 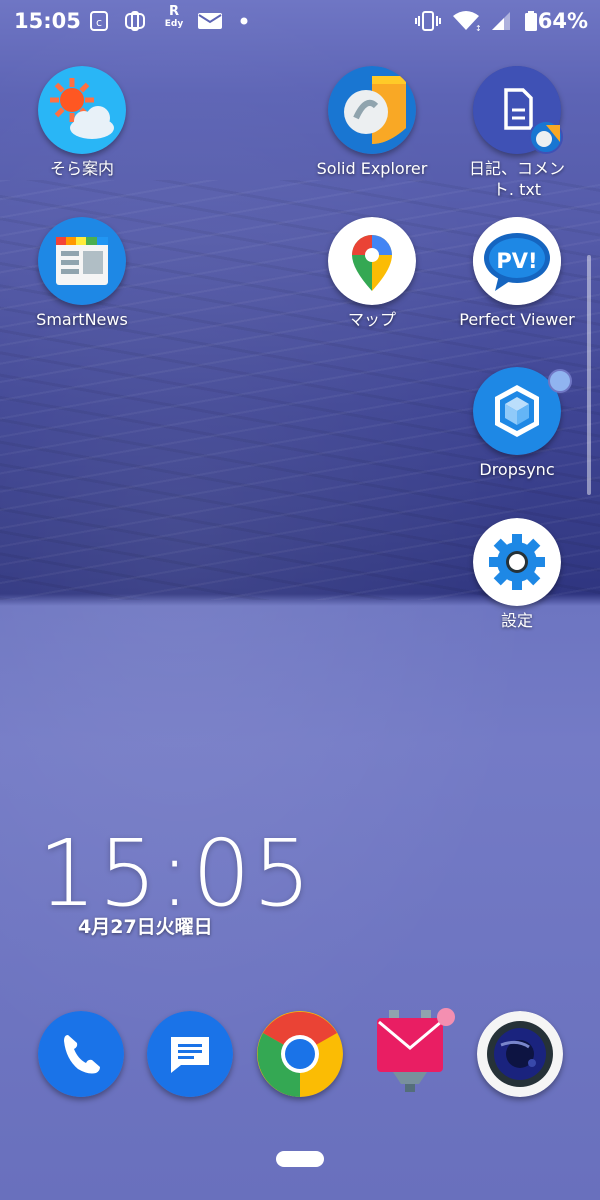 I want to click on wifi-icon: ↕, so click(x=466, y=21).